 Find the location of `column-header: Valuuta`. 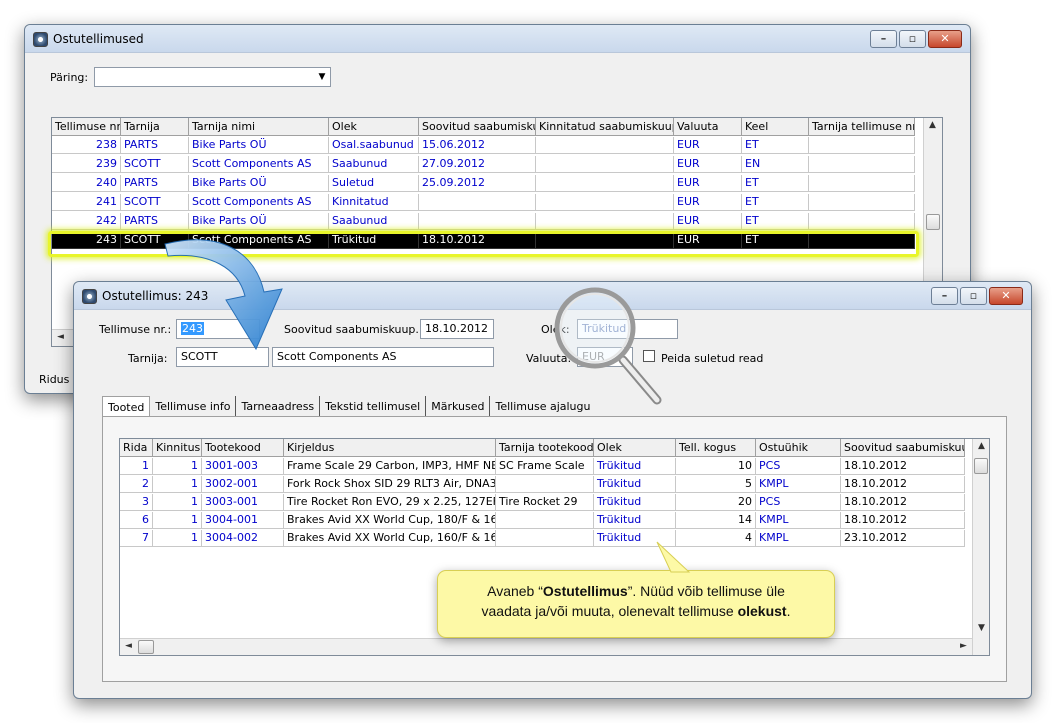

column-header: Valuuta is located at coordinates (708, 127).